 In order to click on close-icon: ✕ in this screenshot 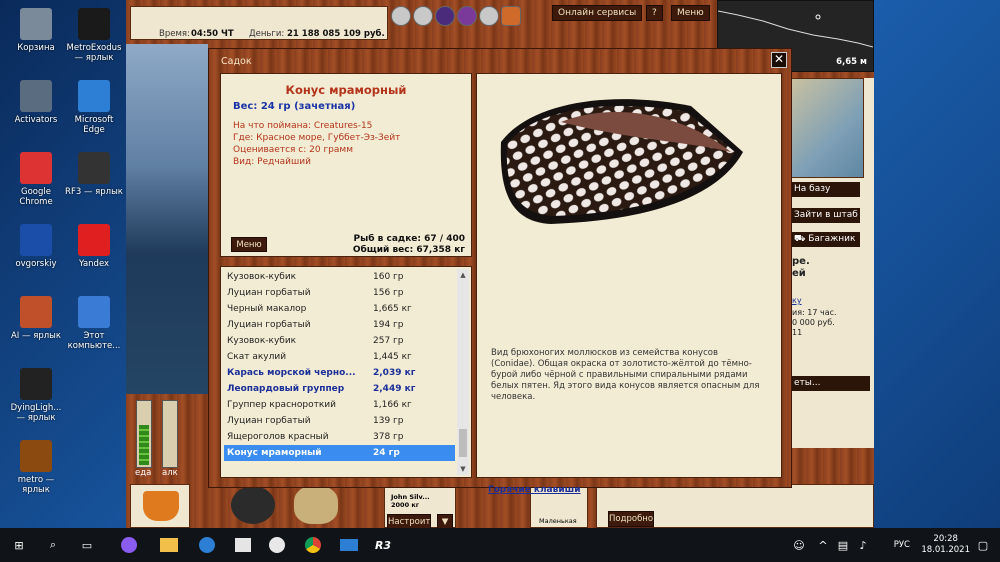, I will do `click(779, 60)`.